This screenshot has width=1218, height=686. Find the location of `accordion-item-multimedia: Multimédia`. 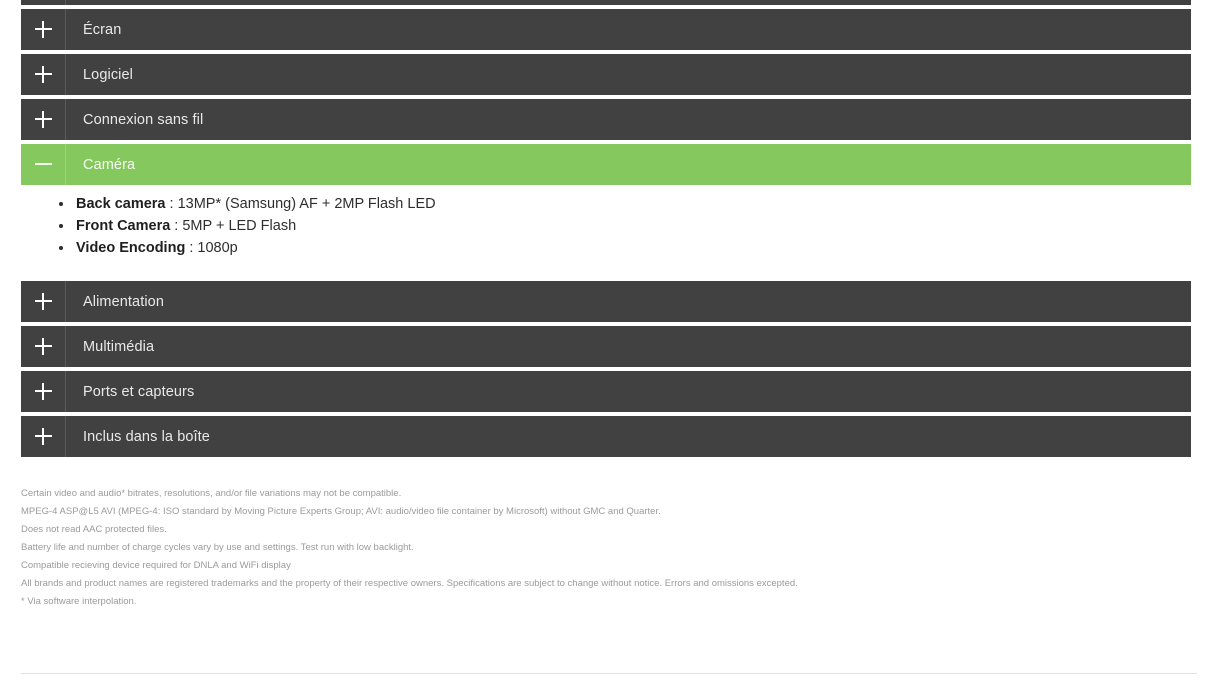

accordion-item-multimedia: Multimédia is located at coordinates (606, 346).